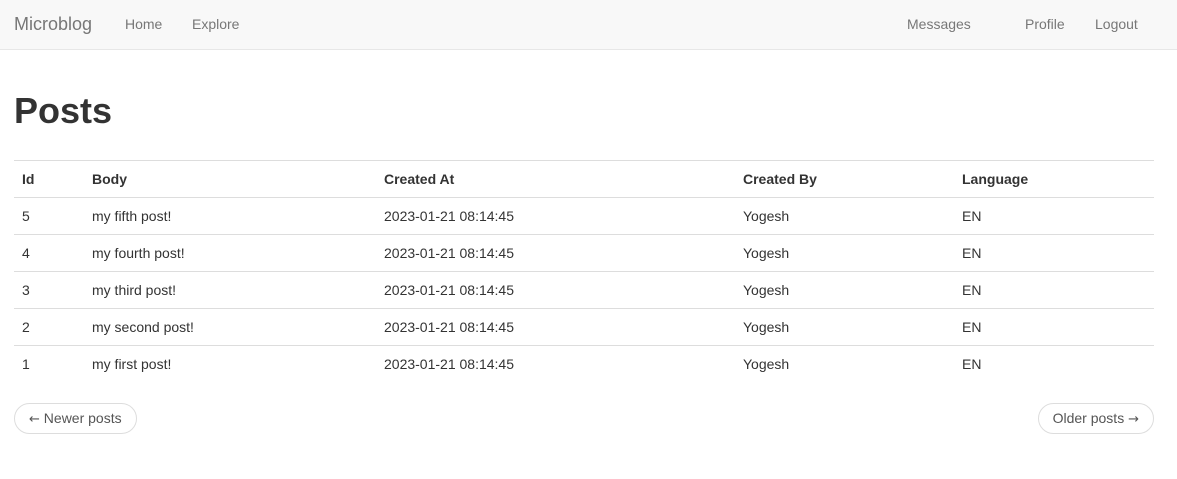 This screenshot has height=479, width=1177. I want to click on cell-id: 2, so click(49, 327).